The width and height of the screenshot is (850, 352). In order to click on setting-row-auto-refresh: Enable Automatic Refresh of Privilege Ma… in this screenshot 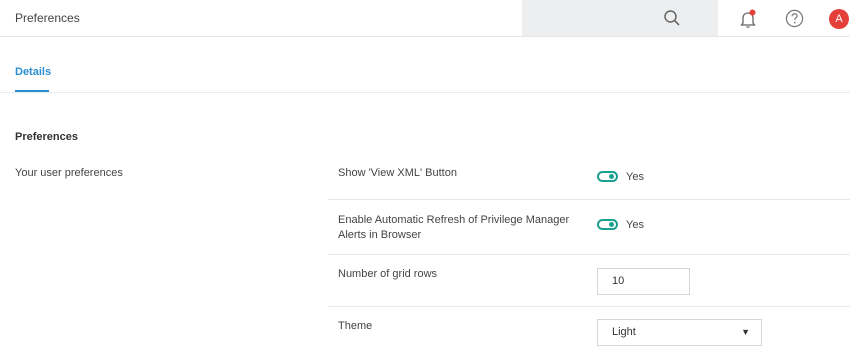, I will do `click(589, 227)`.